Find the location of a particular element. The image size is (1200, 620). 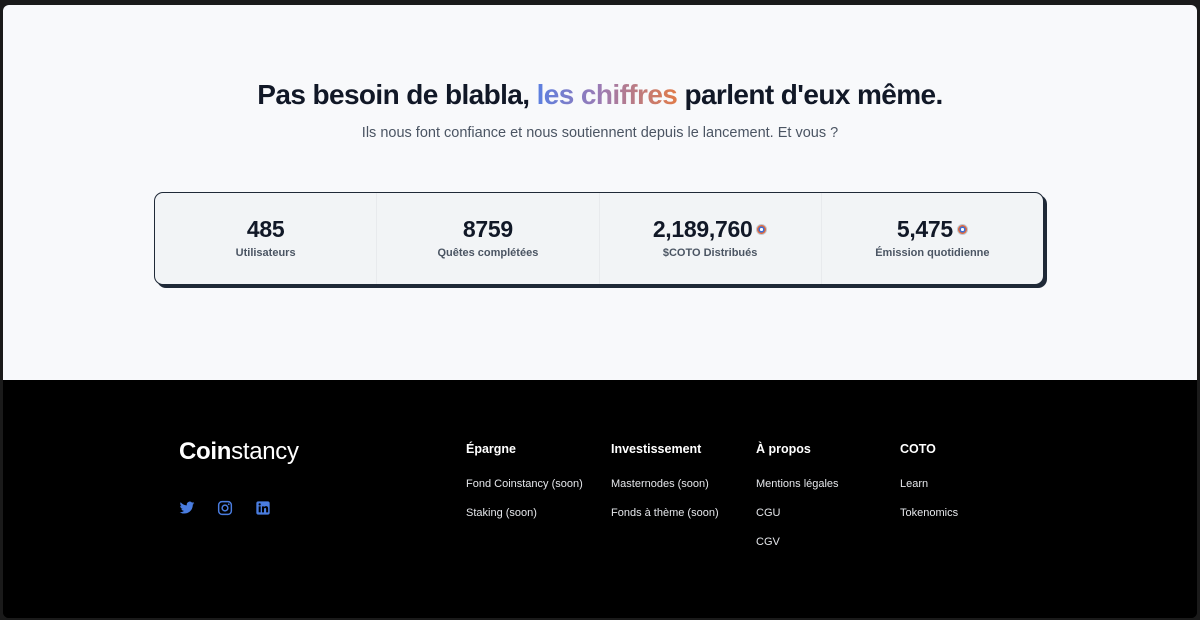

stat-daily-emission: 5,475 Émission quotidienne is located at coordinates (932, 238).